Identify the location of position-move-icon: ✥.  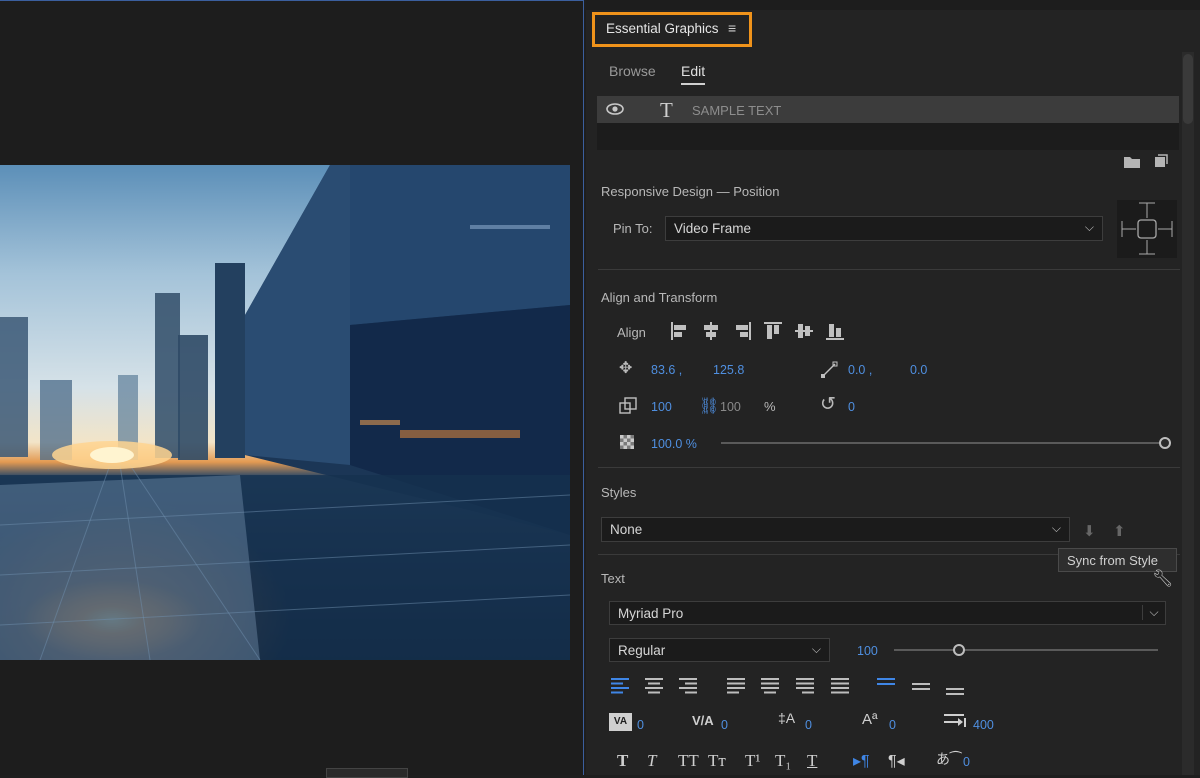
(626, 368).